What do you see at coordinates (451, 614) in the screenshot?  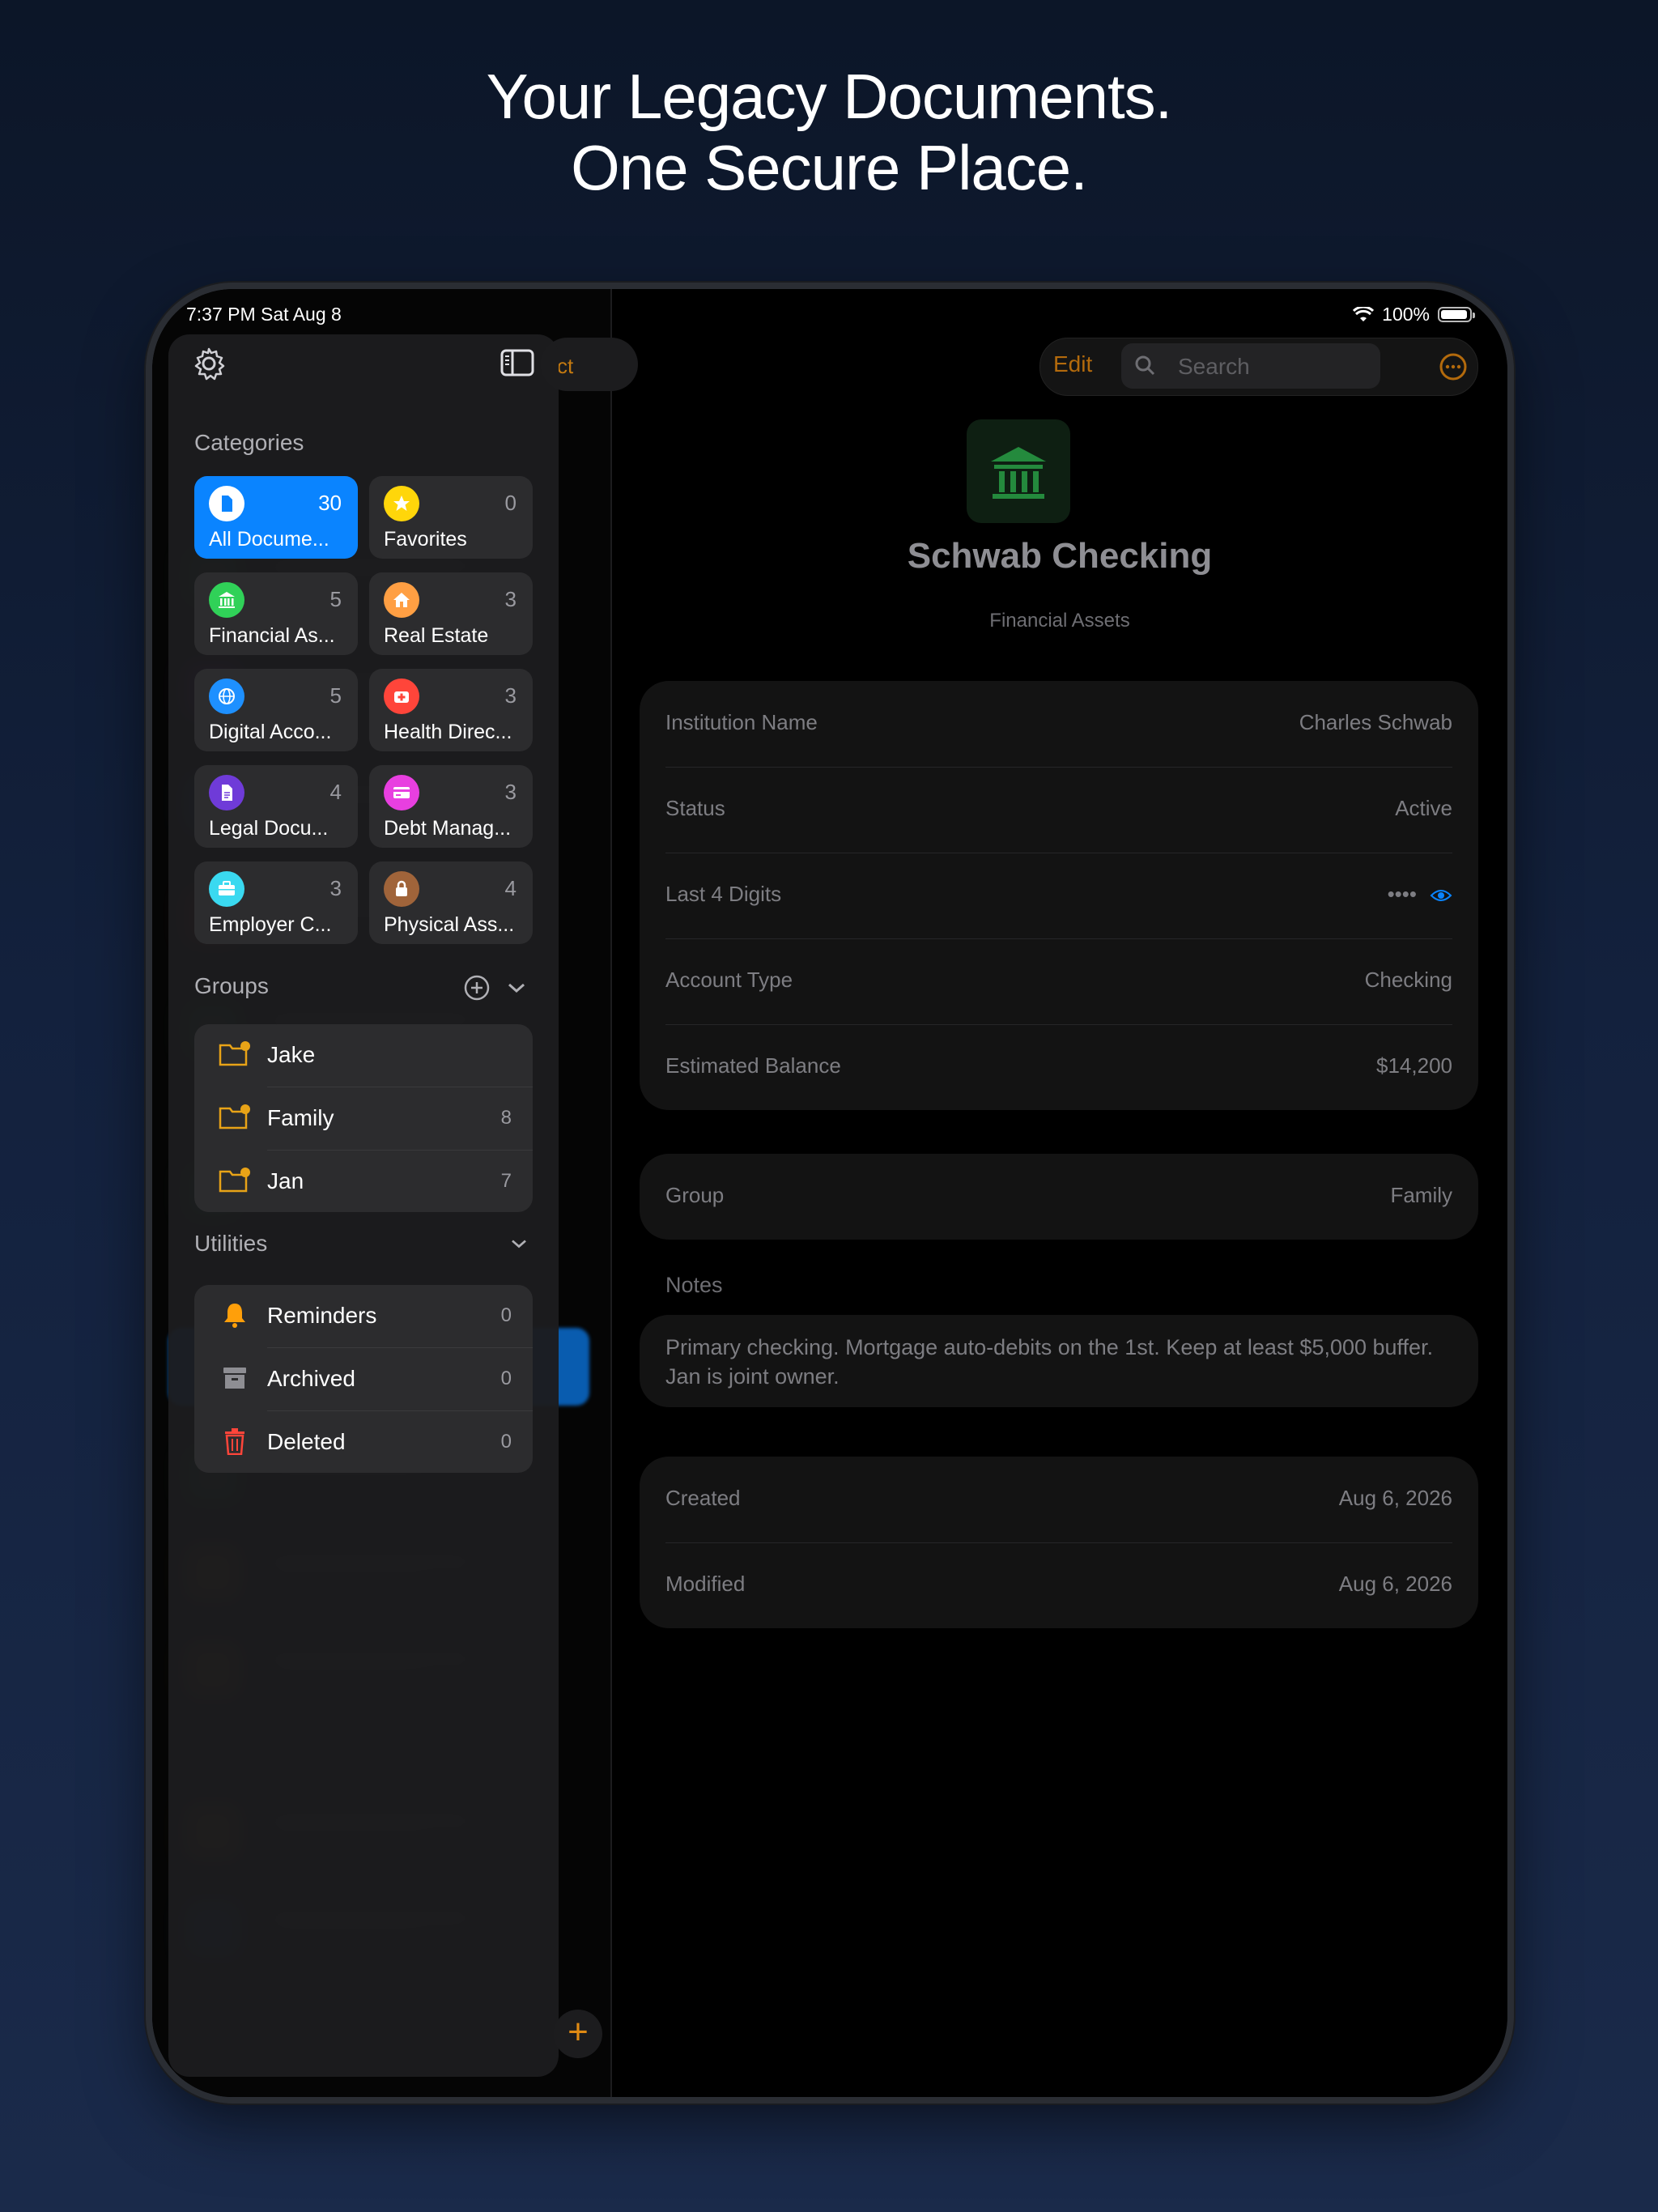 I see `category-real-estate: 3 Real Estate` at bounding box center [451, 614].